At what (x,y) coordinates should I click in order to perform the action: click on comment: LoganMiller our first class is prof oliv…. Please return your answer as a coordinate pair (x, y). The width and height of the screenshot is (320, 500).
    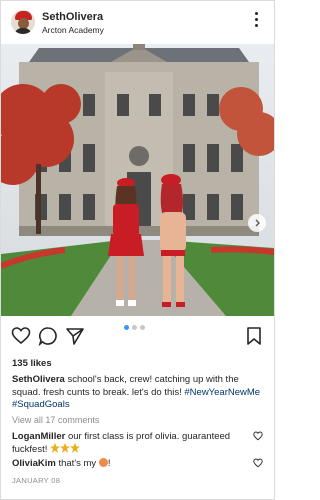
    Looking at the image, I should click on (131, 443).